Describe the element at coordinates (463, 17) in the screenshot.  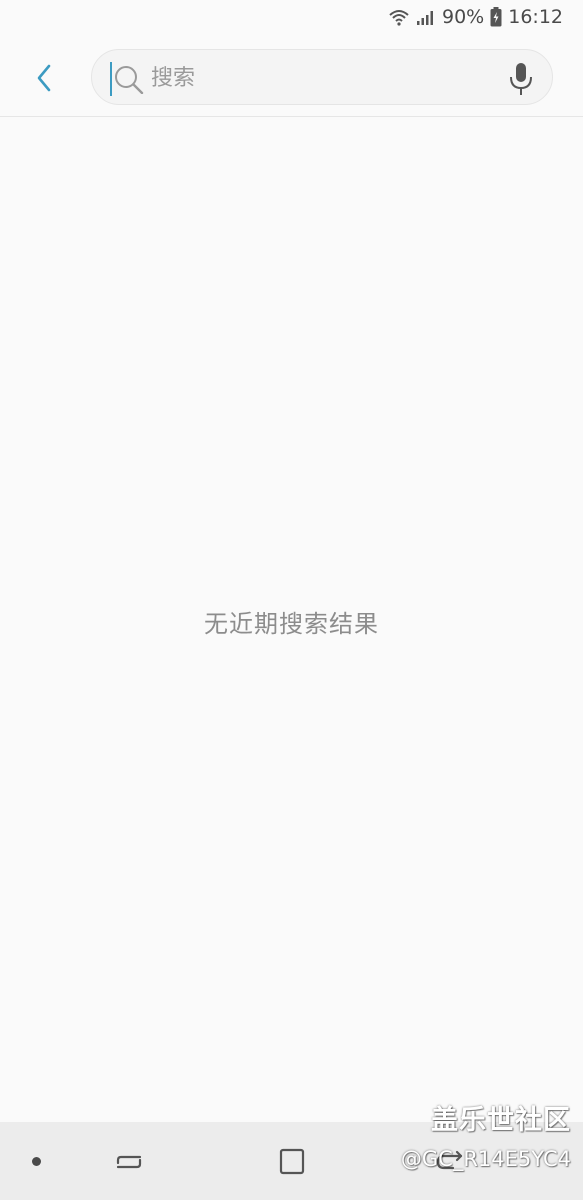
I see `battery-percent: 90%` at that location.